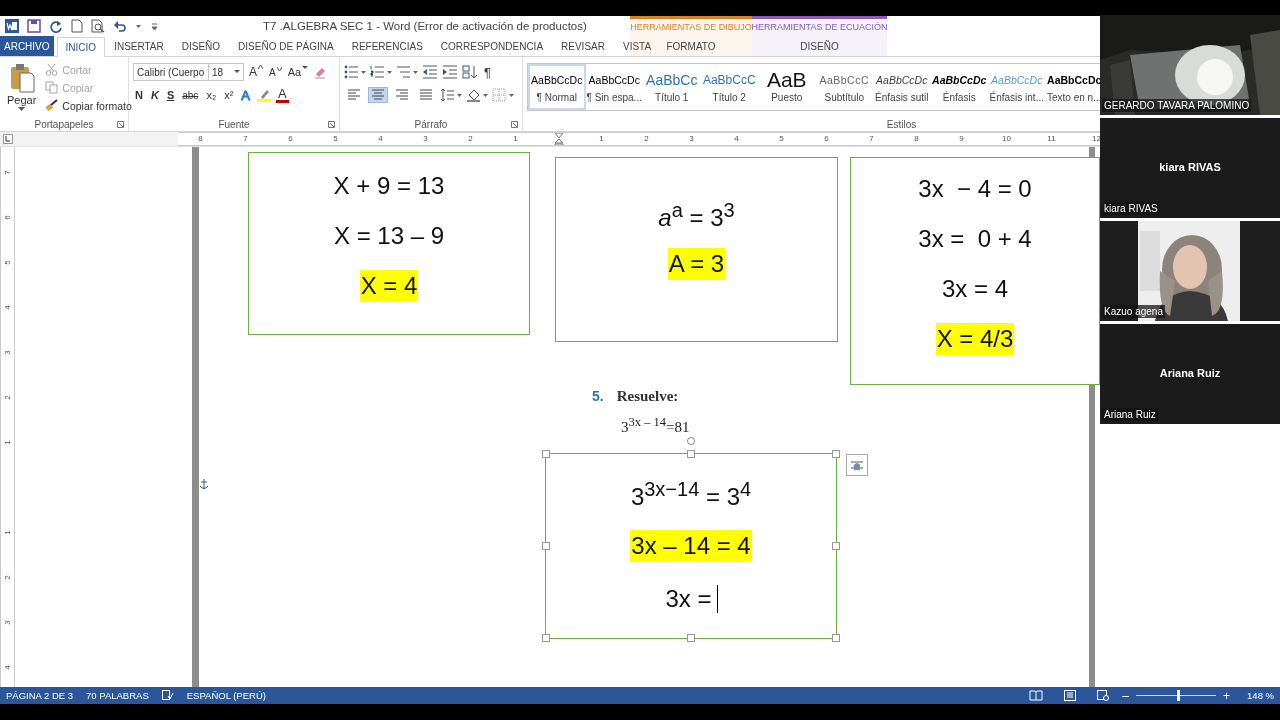 Image resolution: width=1280 pixels, height=720 pixels. I want to click on line-spacing-icon, so click(451, 95).